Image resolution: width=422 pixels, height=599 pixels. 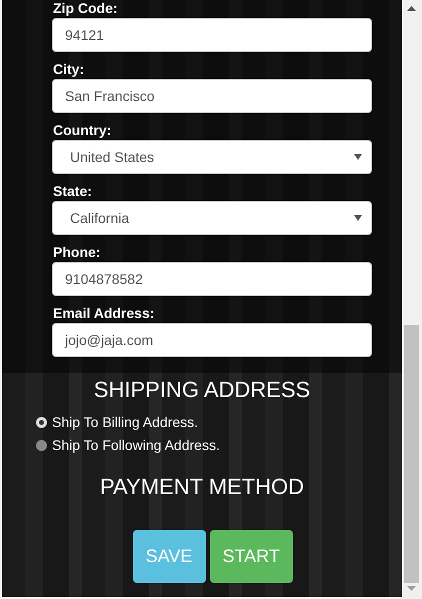 I want to click on scroll-up-icon, so click(x=411, y=8).